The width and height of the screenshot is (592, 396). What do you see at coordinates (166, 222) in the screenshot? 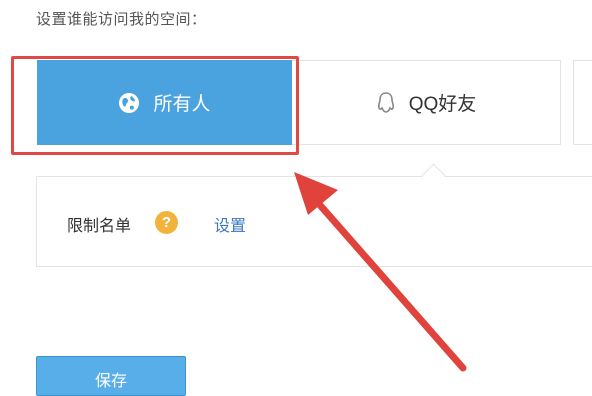
I see `help-icon: ?` at bounding box center [166, 222].